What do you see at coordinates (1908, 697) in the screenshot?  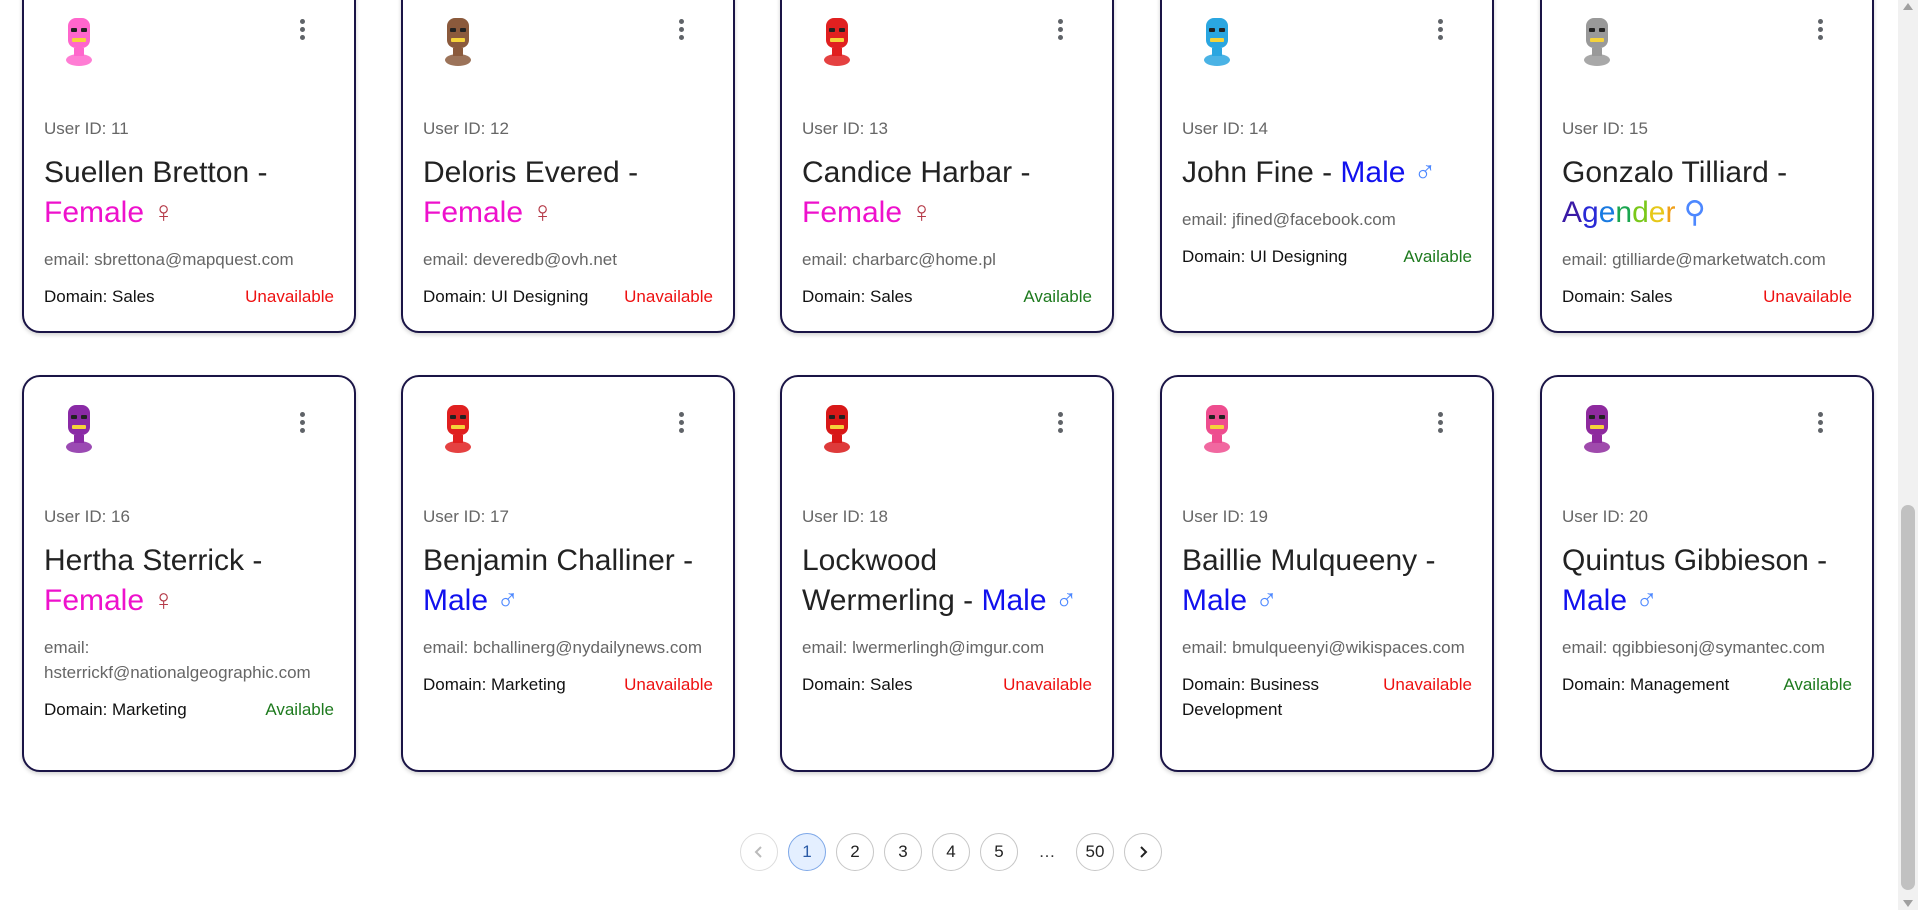 I see `scrollbar-thumb` at bounding box center [1908, 697].